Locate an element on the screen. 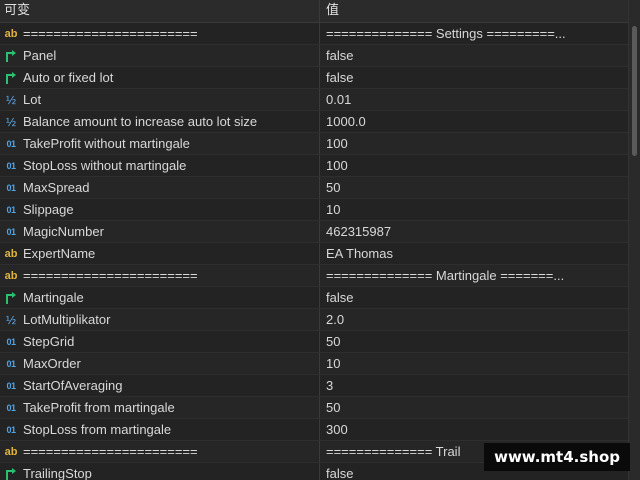  table-row: 01 Slippage 10 is located at coordinates (314, 210).